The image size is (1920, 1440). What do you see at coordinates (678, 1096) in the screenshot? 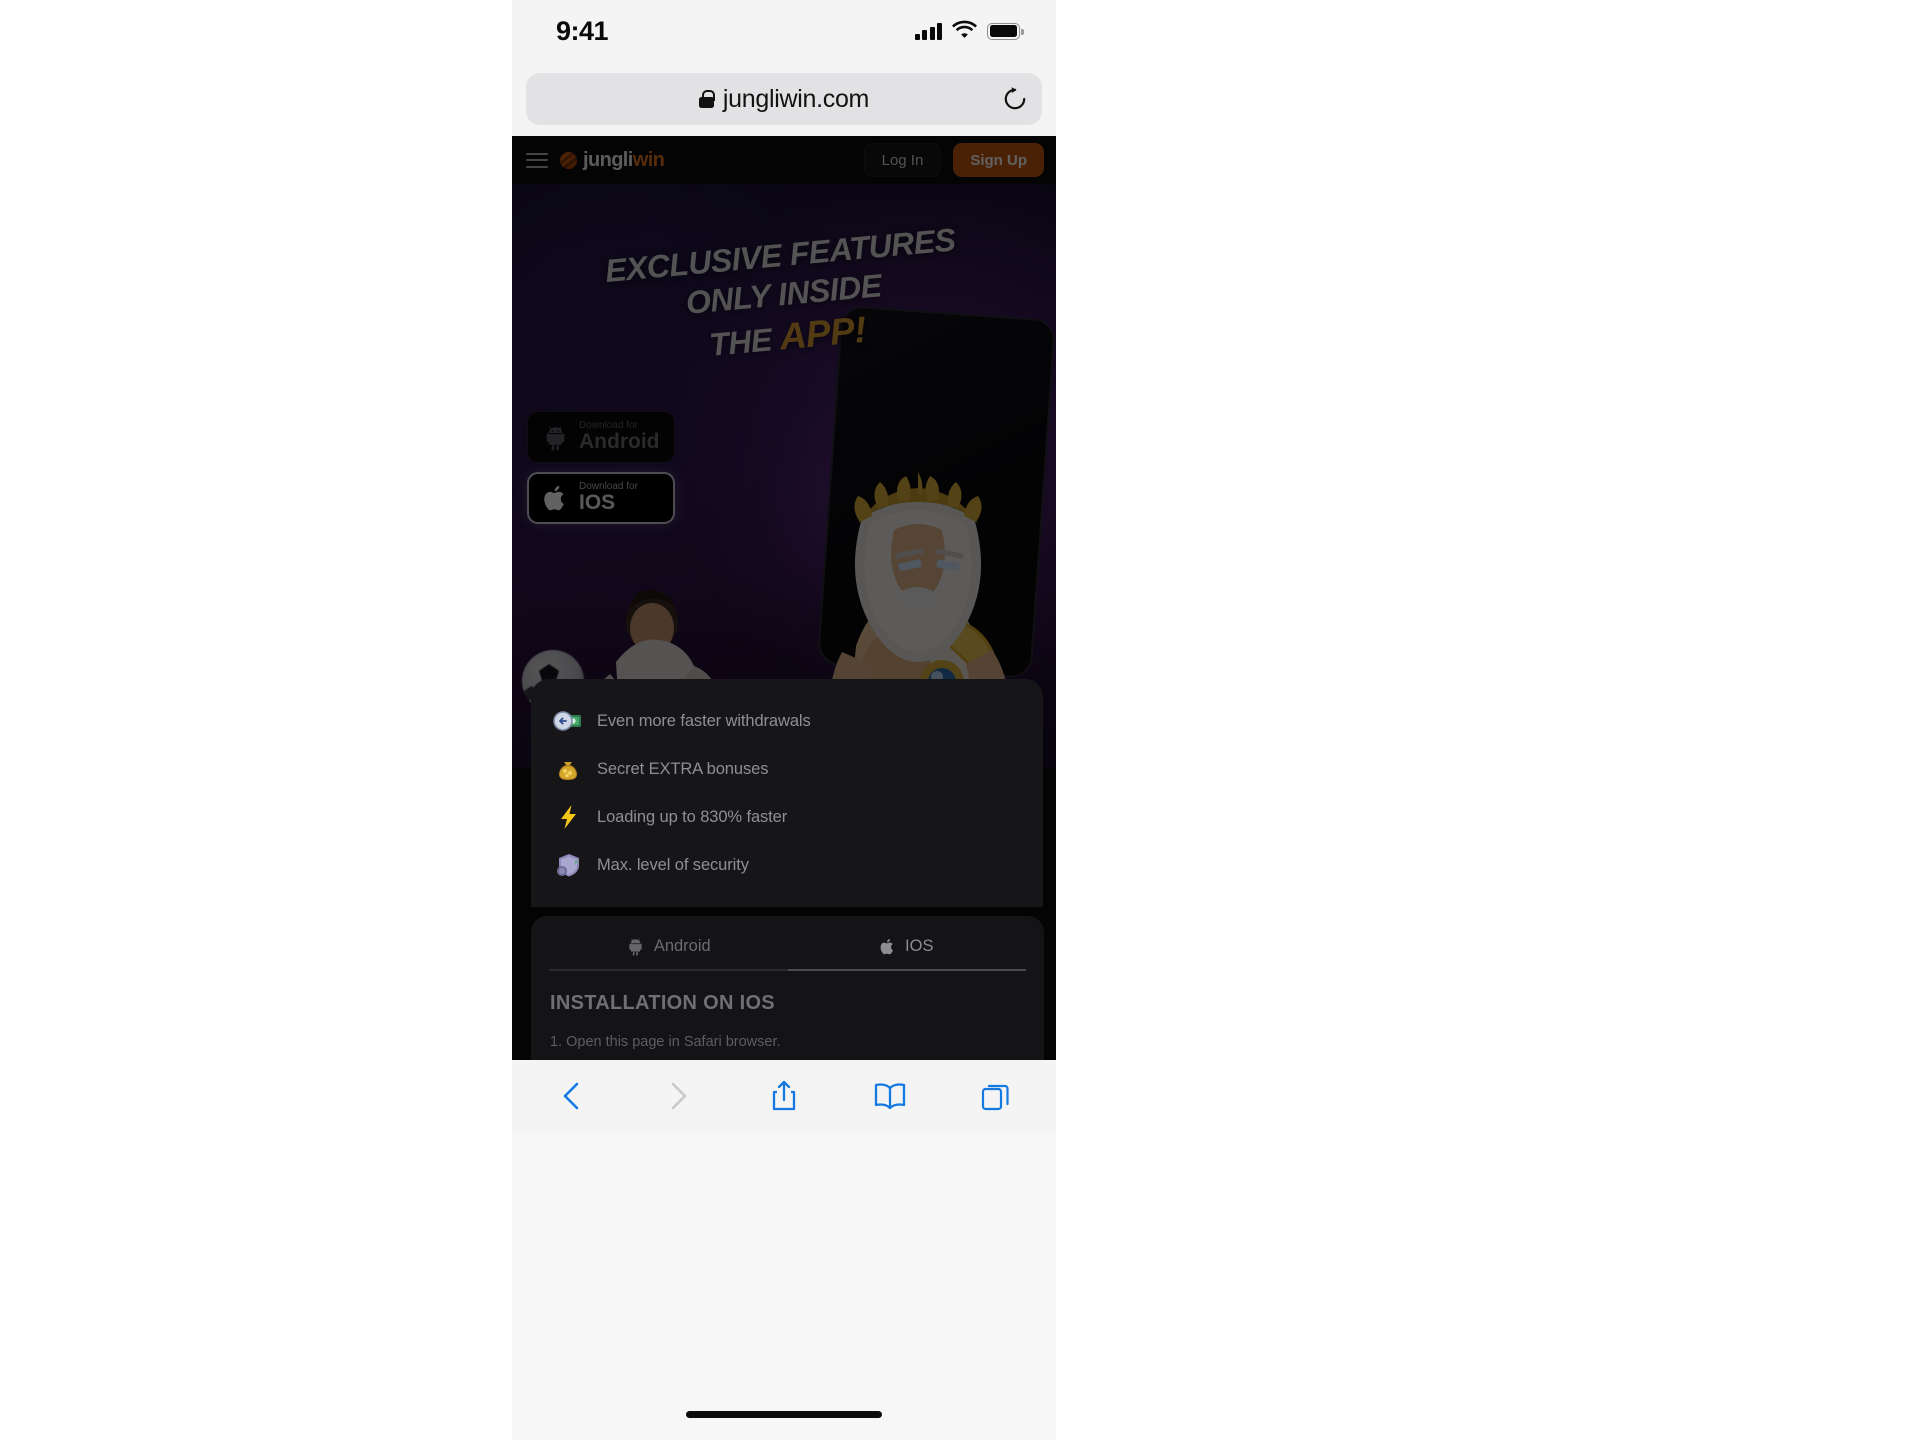
I see `forward-button` at bounding box center [678, 1096].